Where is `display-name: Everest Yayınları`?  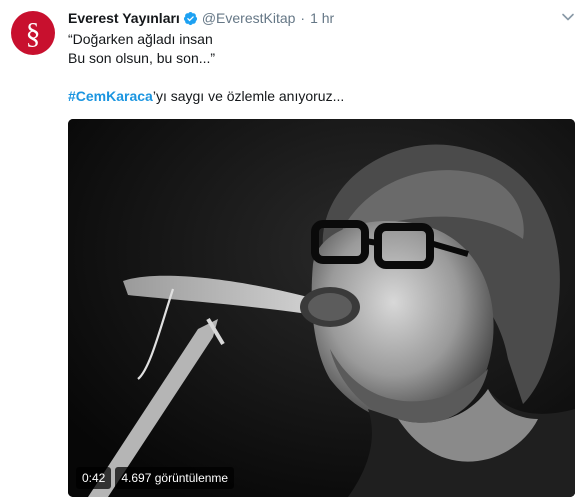 display-name: Everest Yayınları is located at coordinates (124, 18).